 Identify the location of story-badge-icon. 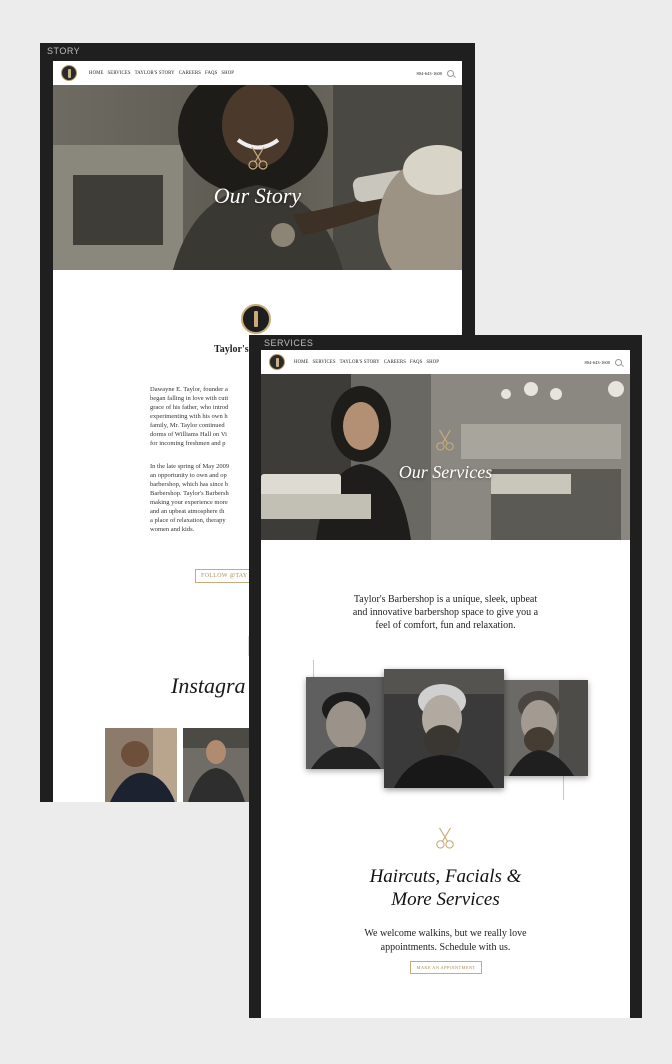
(256, 319).